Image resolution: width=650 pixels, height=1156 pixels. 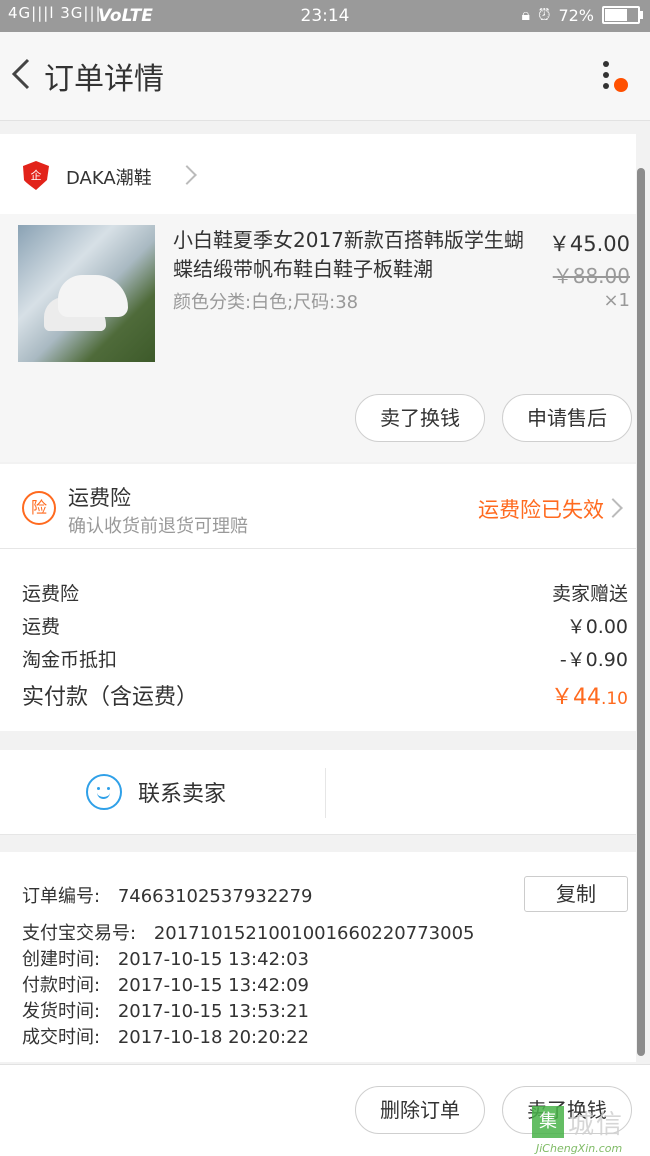 I want to click on battery-icon, so click(x=622, y=15).